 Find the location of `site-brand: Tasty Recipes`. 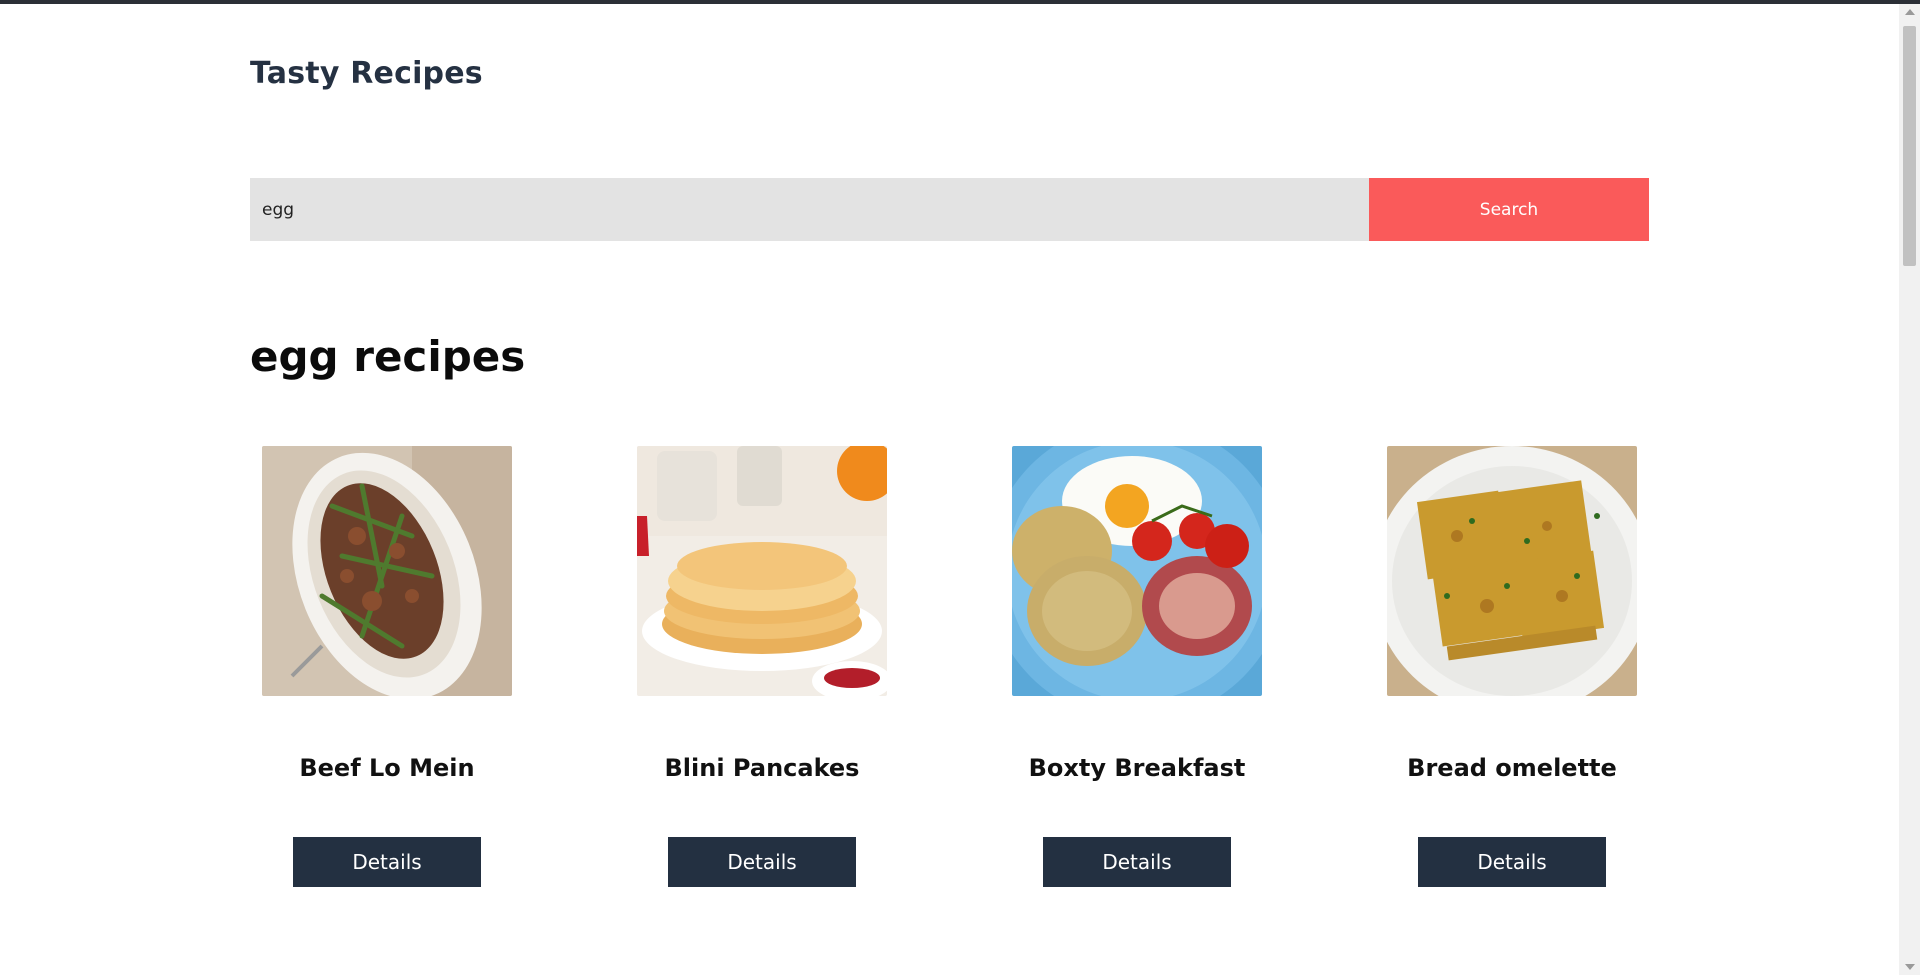

site-brand: Tasty Recipes is located at coordinates (366, 73).